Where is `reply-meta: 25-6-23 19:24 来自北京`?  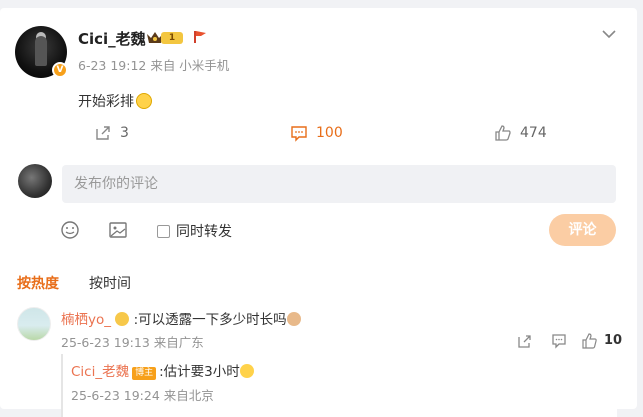
reply-meta: 25-6-23 19:24 来自北京 is located at coordinates (142, 395).